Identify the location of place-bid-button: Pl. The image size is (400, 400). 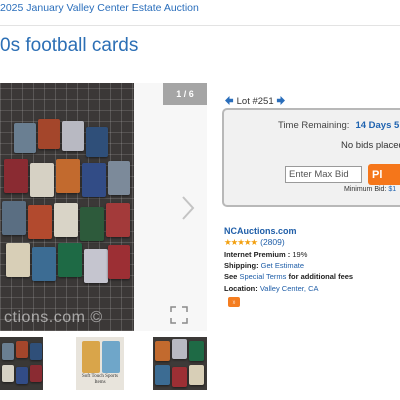
(384, 174).